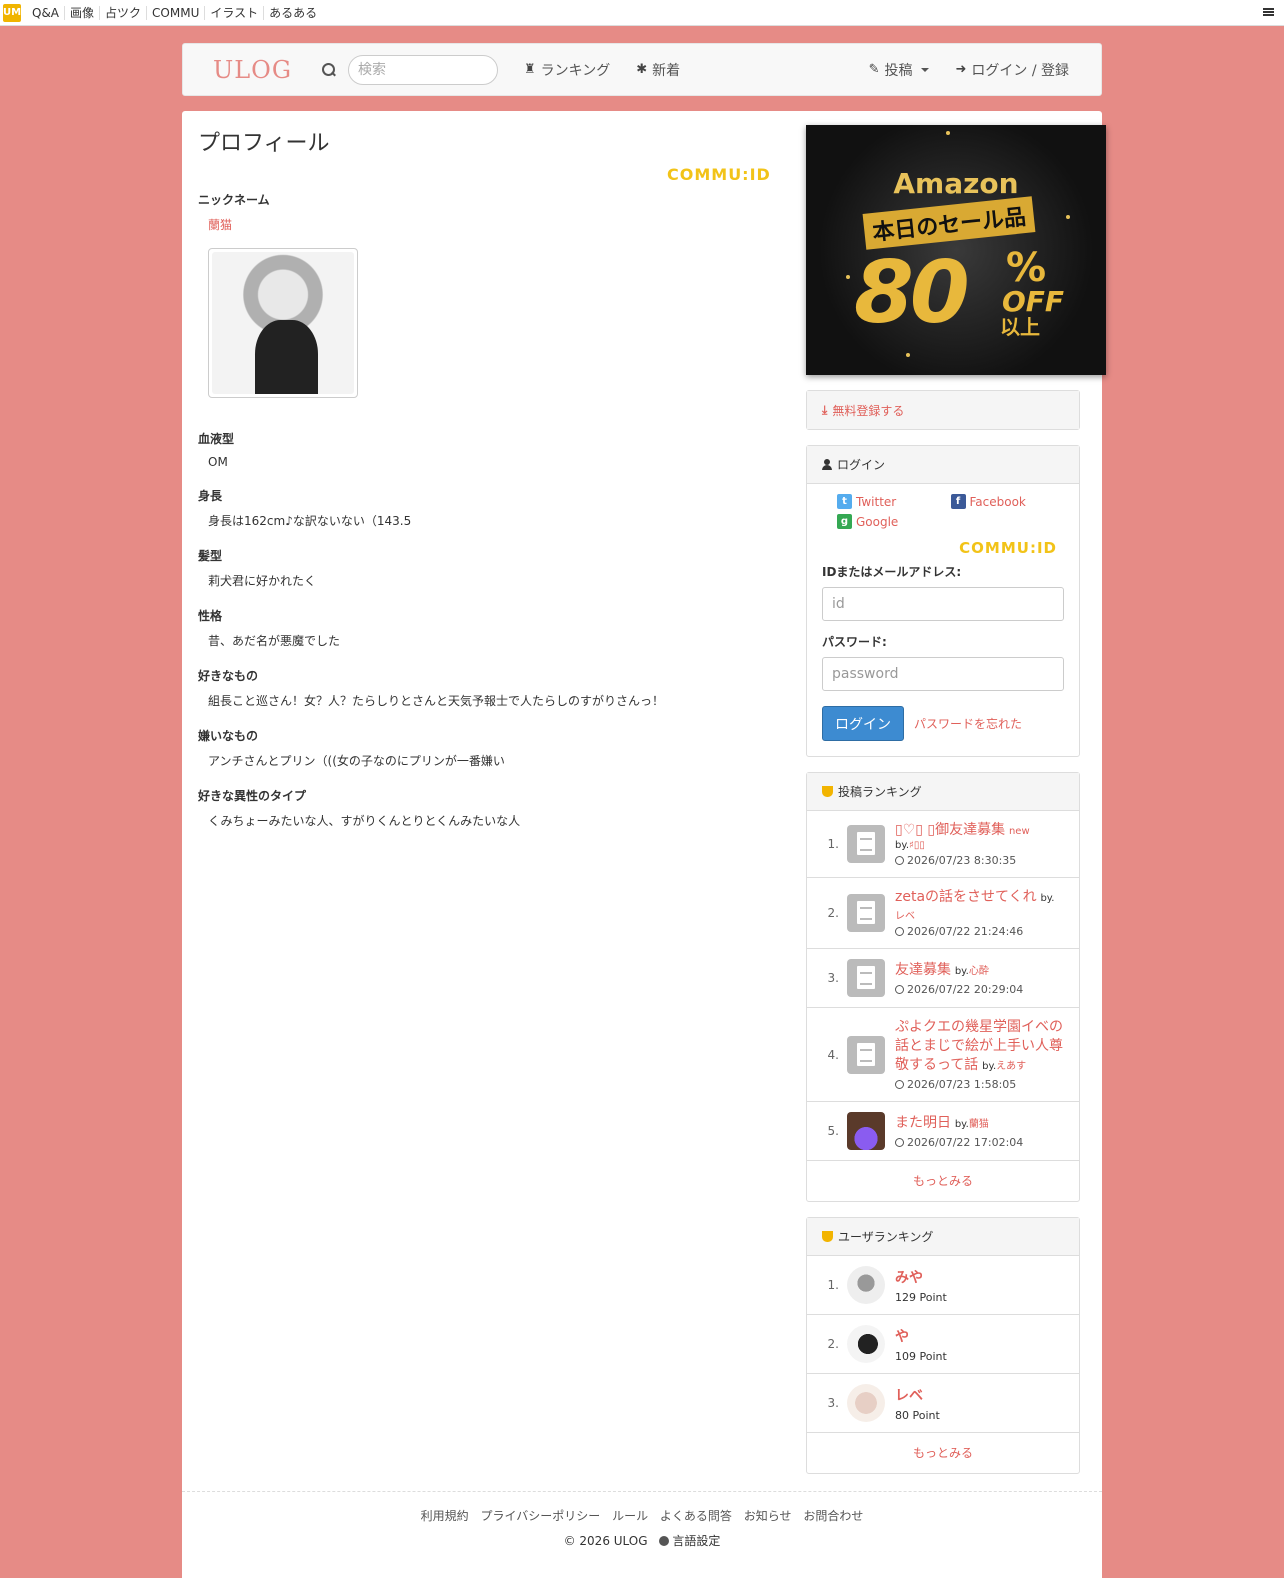 The height and width of the screenshot is (1578, 1284). Describe the element at coordinates (909, 1396) in the screenshot. I see `user-name-link: レベ` at that location.